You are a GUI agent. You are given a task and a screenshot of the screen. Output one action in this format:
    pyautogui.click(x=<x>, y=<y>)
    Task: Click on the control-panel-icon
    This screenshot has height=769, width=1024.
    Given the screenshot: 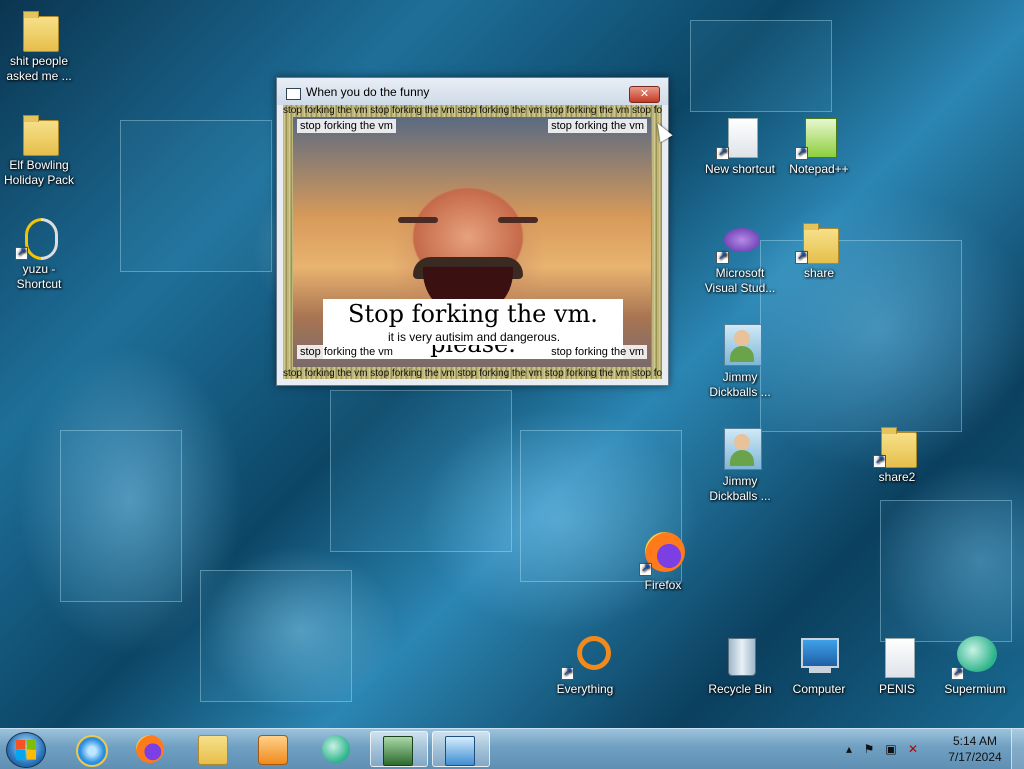 What is the action you would take?
    pyautogui.click(x=460, y=751)
    